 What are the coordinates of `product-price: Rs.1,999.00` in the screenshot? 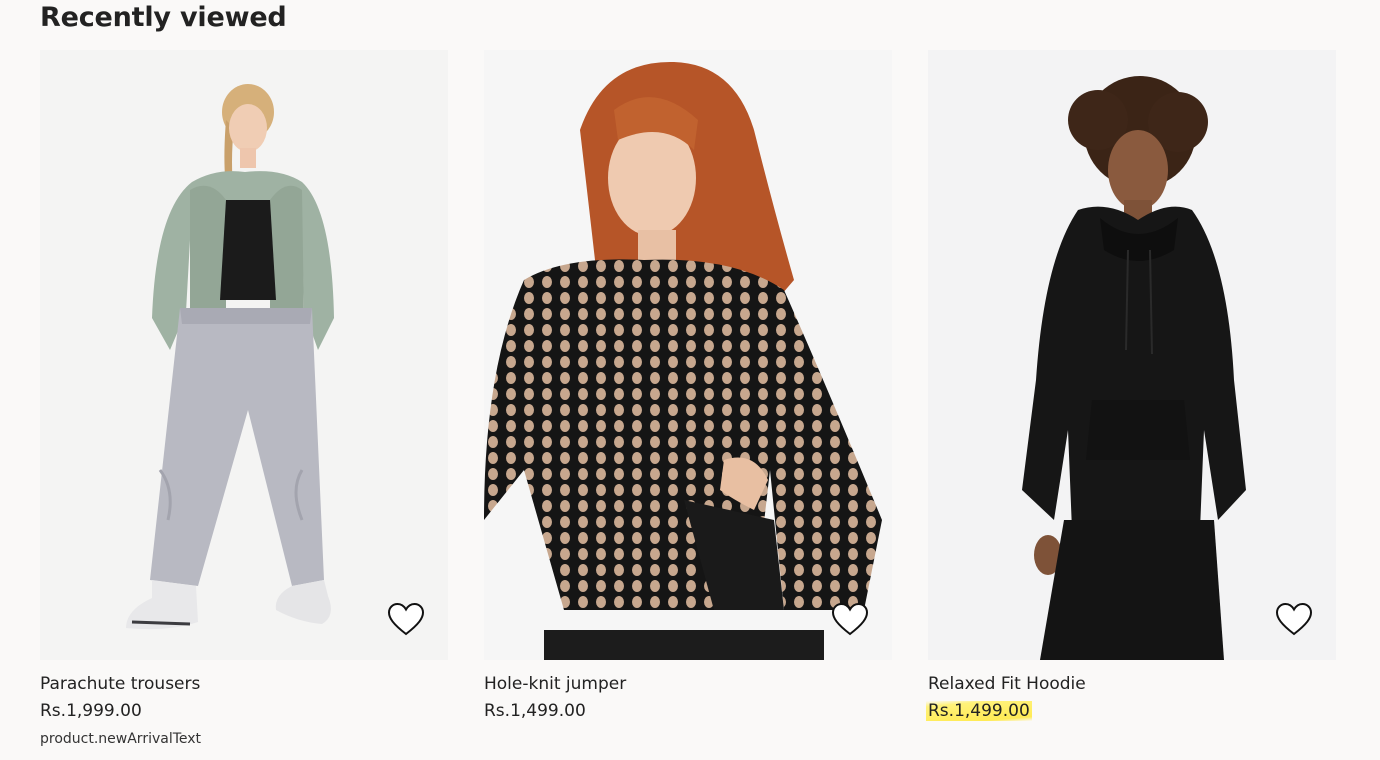 It's located at (91, 711).